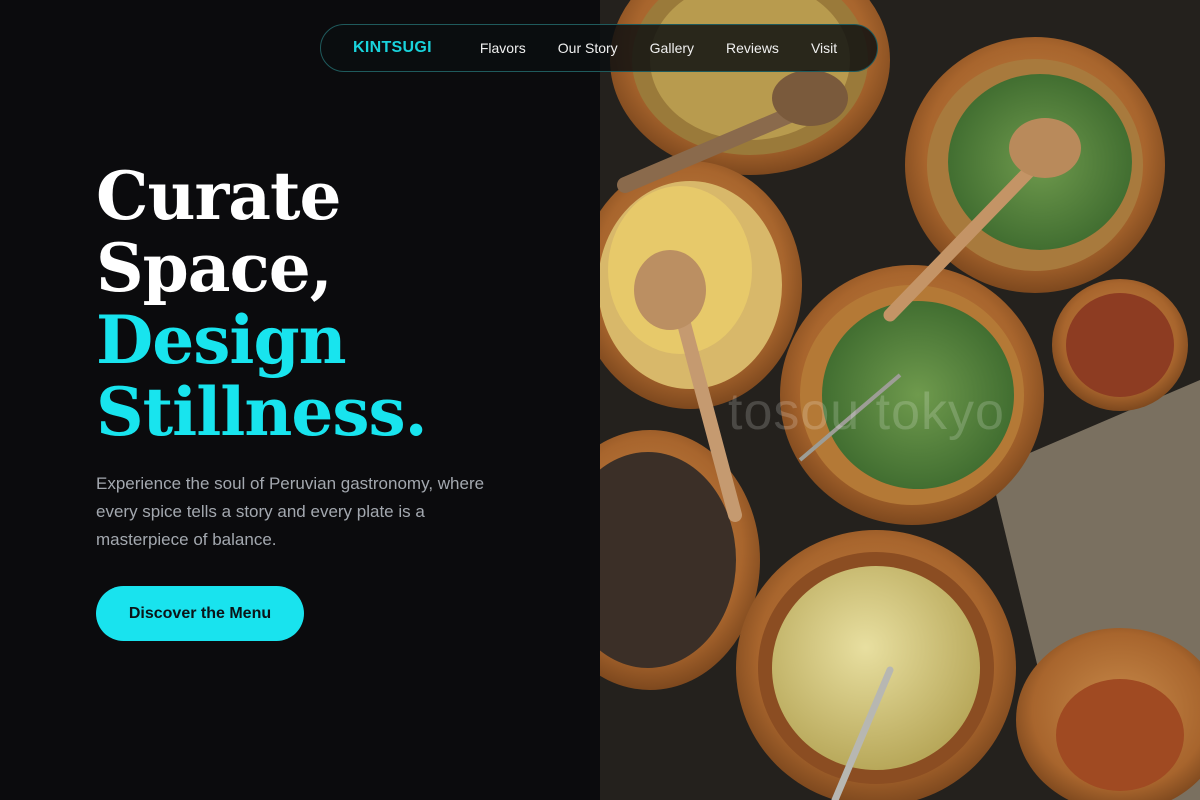  What do you see at coordinates (214, 268) in the screenshot?
I see `hero-title-line-2: Space,` at bounding box center [214, 268].